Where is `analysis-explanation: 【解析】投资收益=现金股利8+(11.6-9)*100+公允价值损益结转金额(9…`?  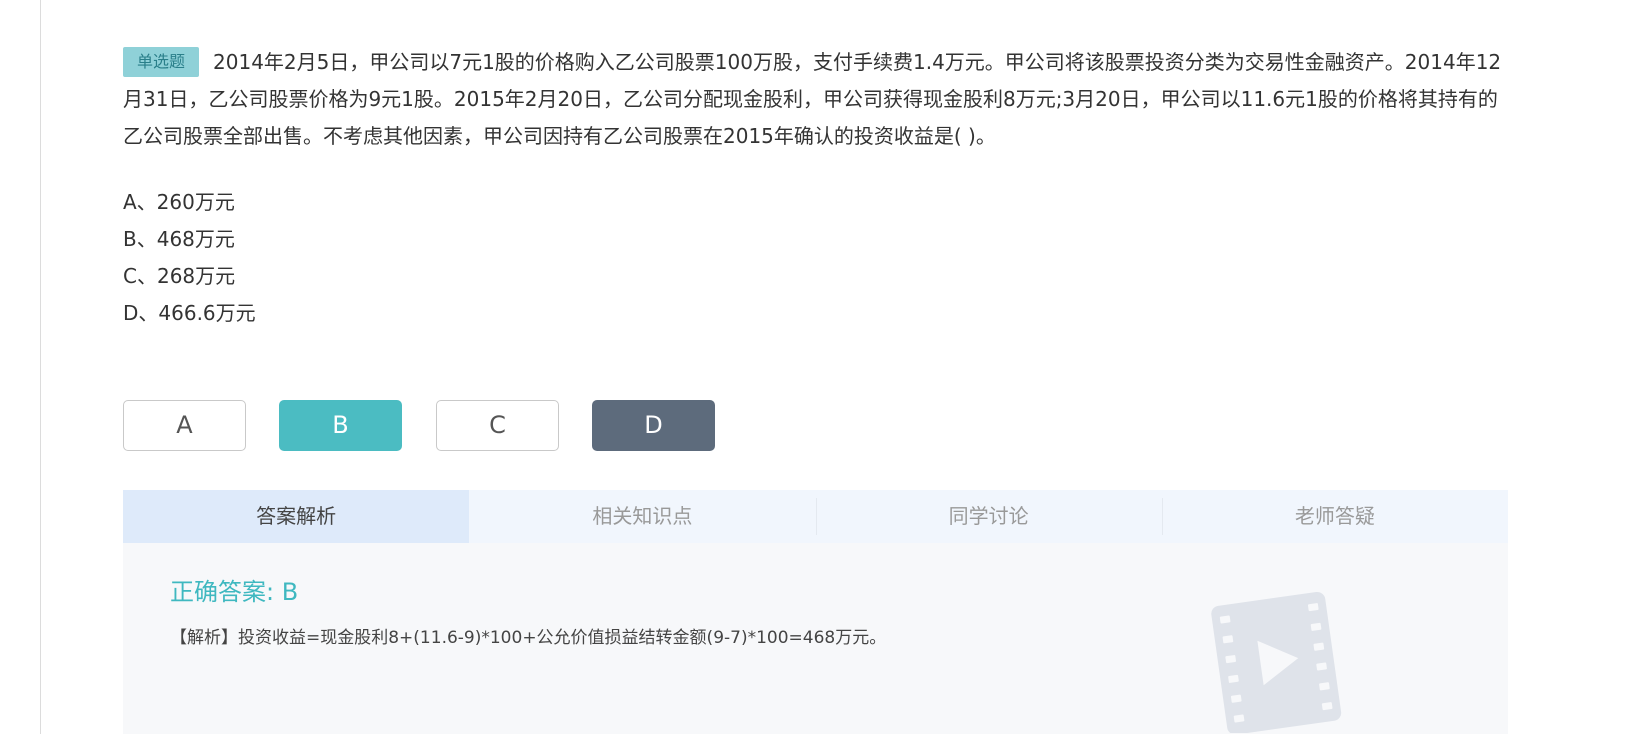
analysis-explanation: 【解析】投资收益=现金股利8+(11.6-9)*100+公允价值损益结转金额(9… is located at coordinates (528, 638).